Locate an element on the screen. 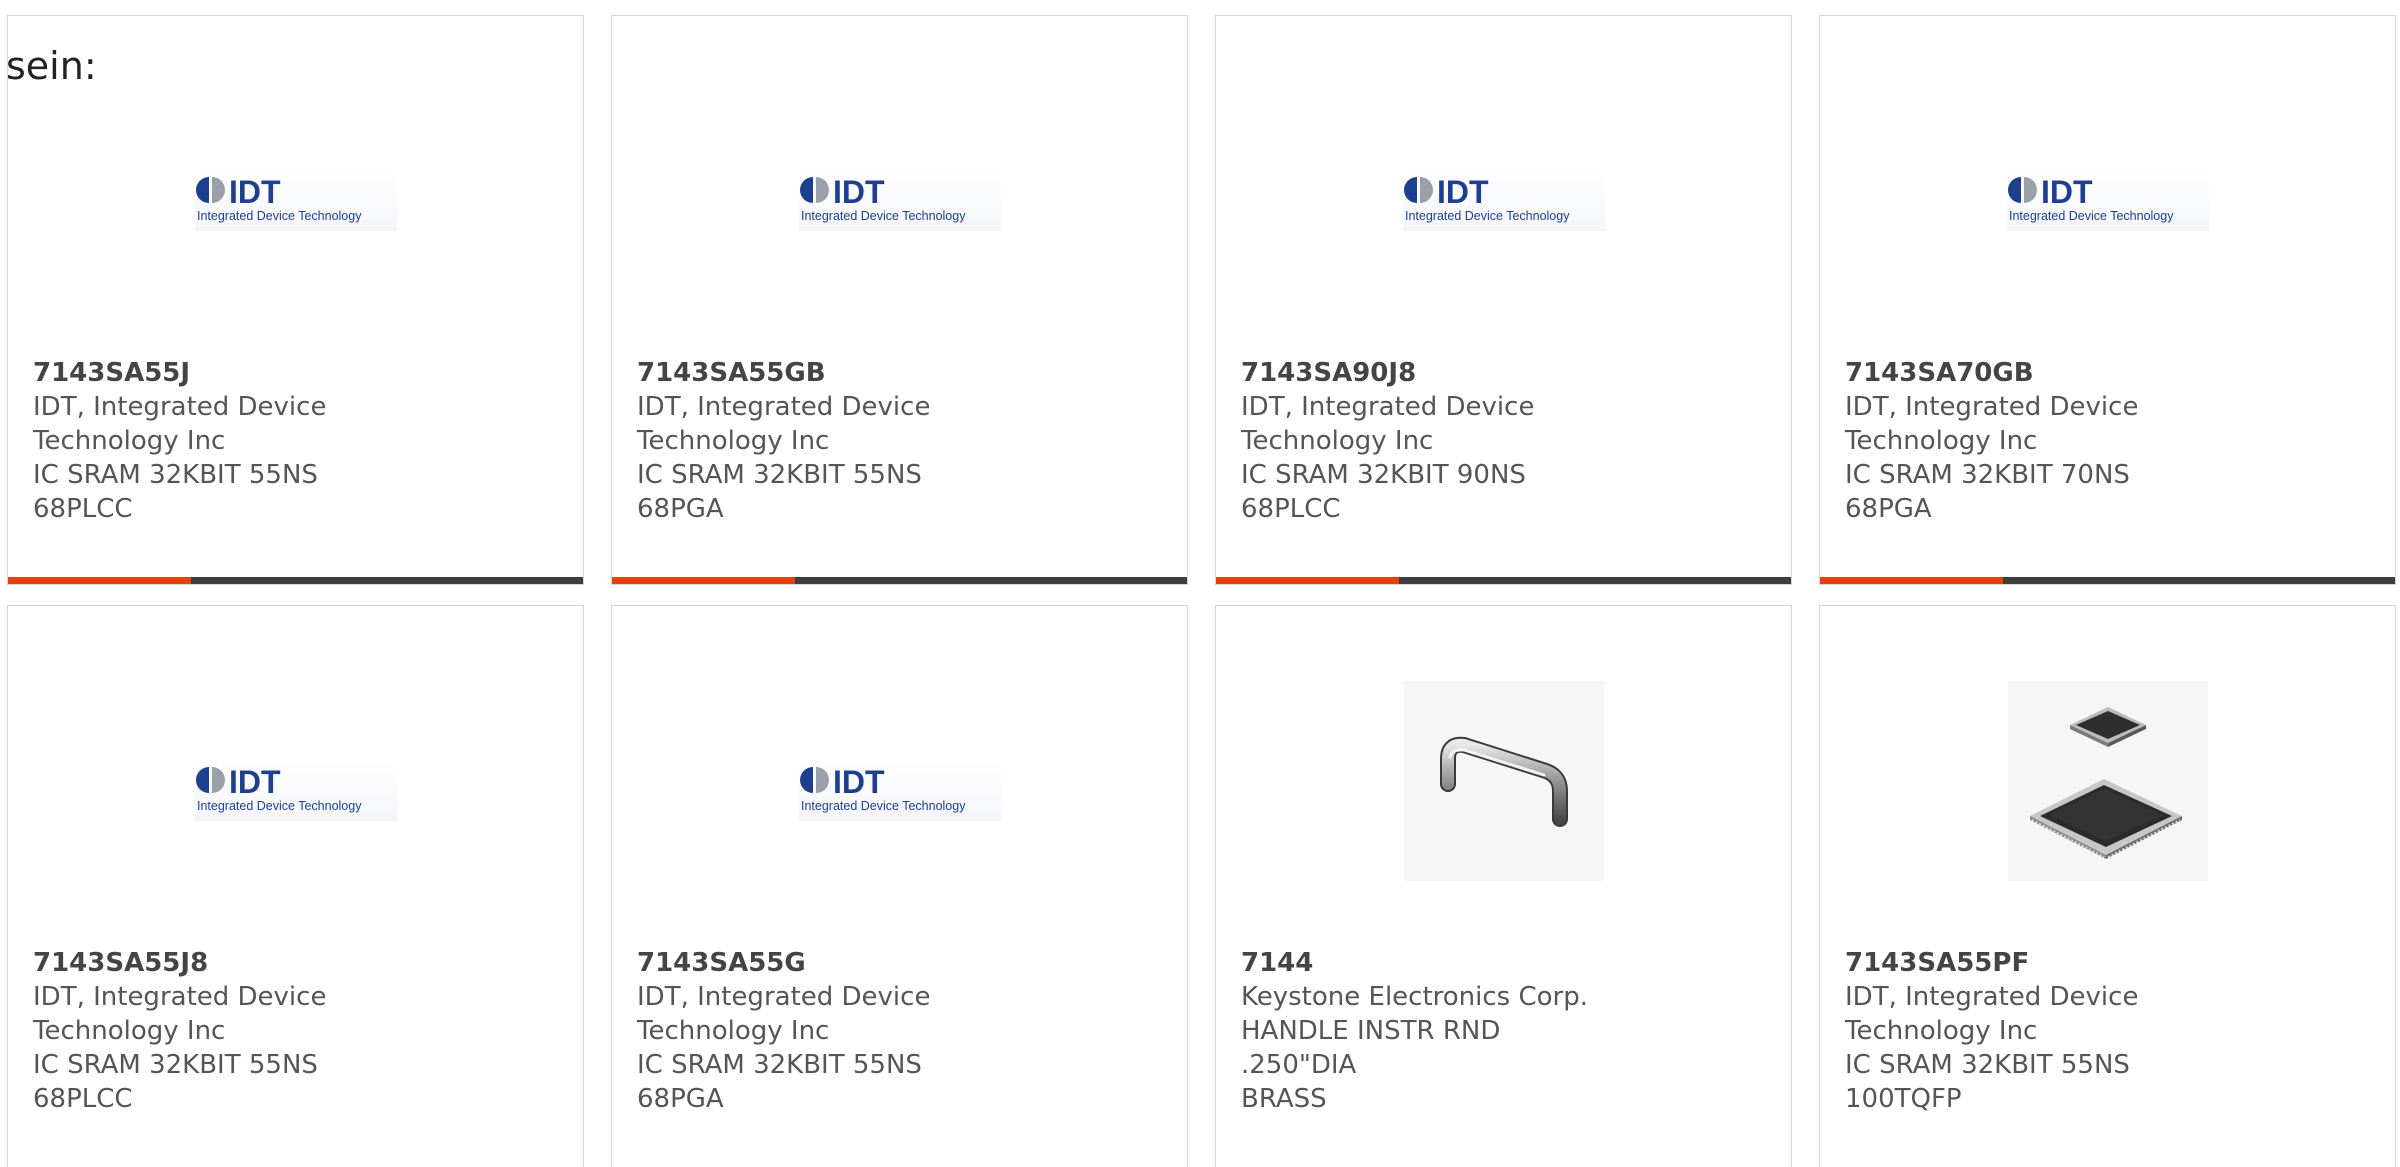 This screenshot has height=1167, width=2400. product-description: IC SRAM 32KBIT 70NS 68PGA is located at coordinates (1987, 492).